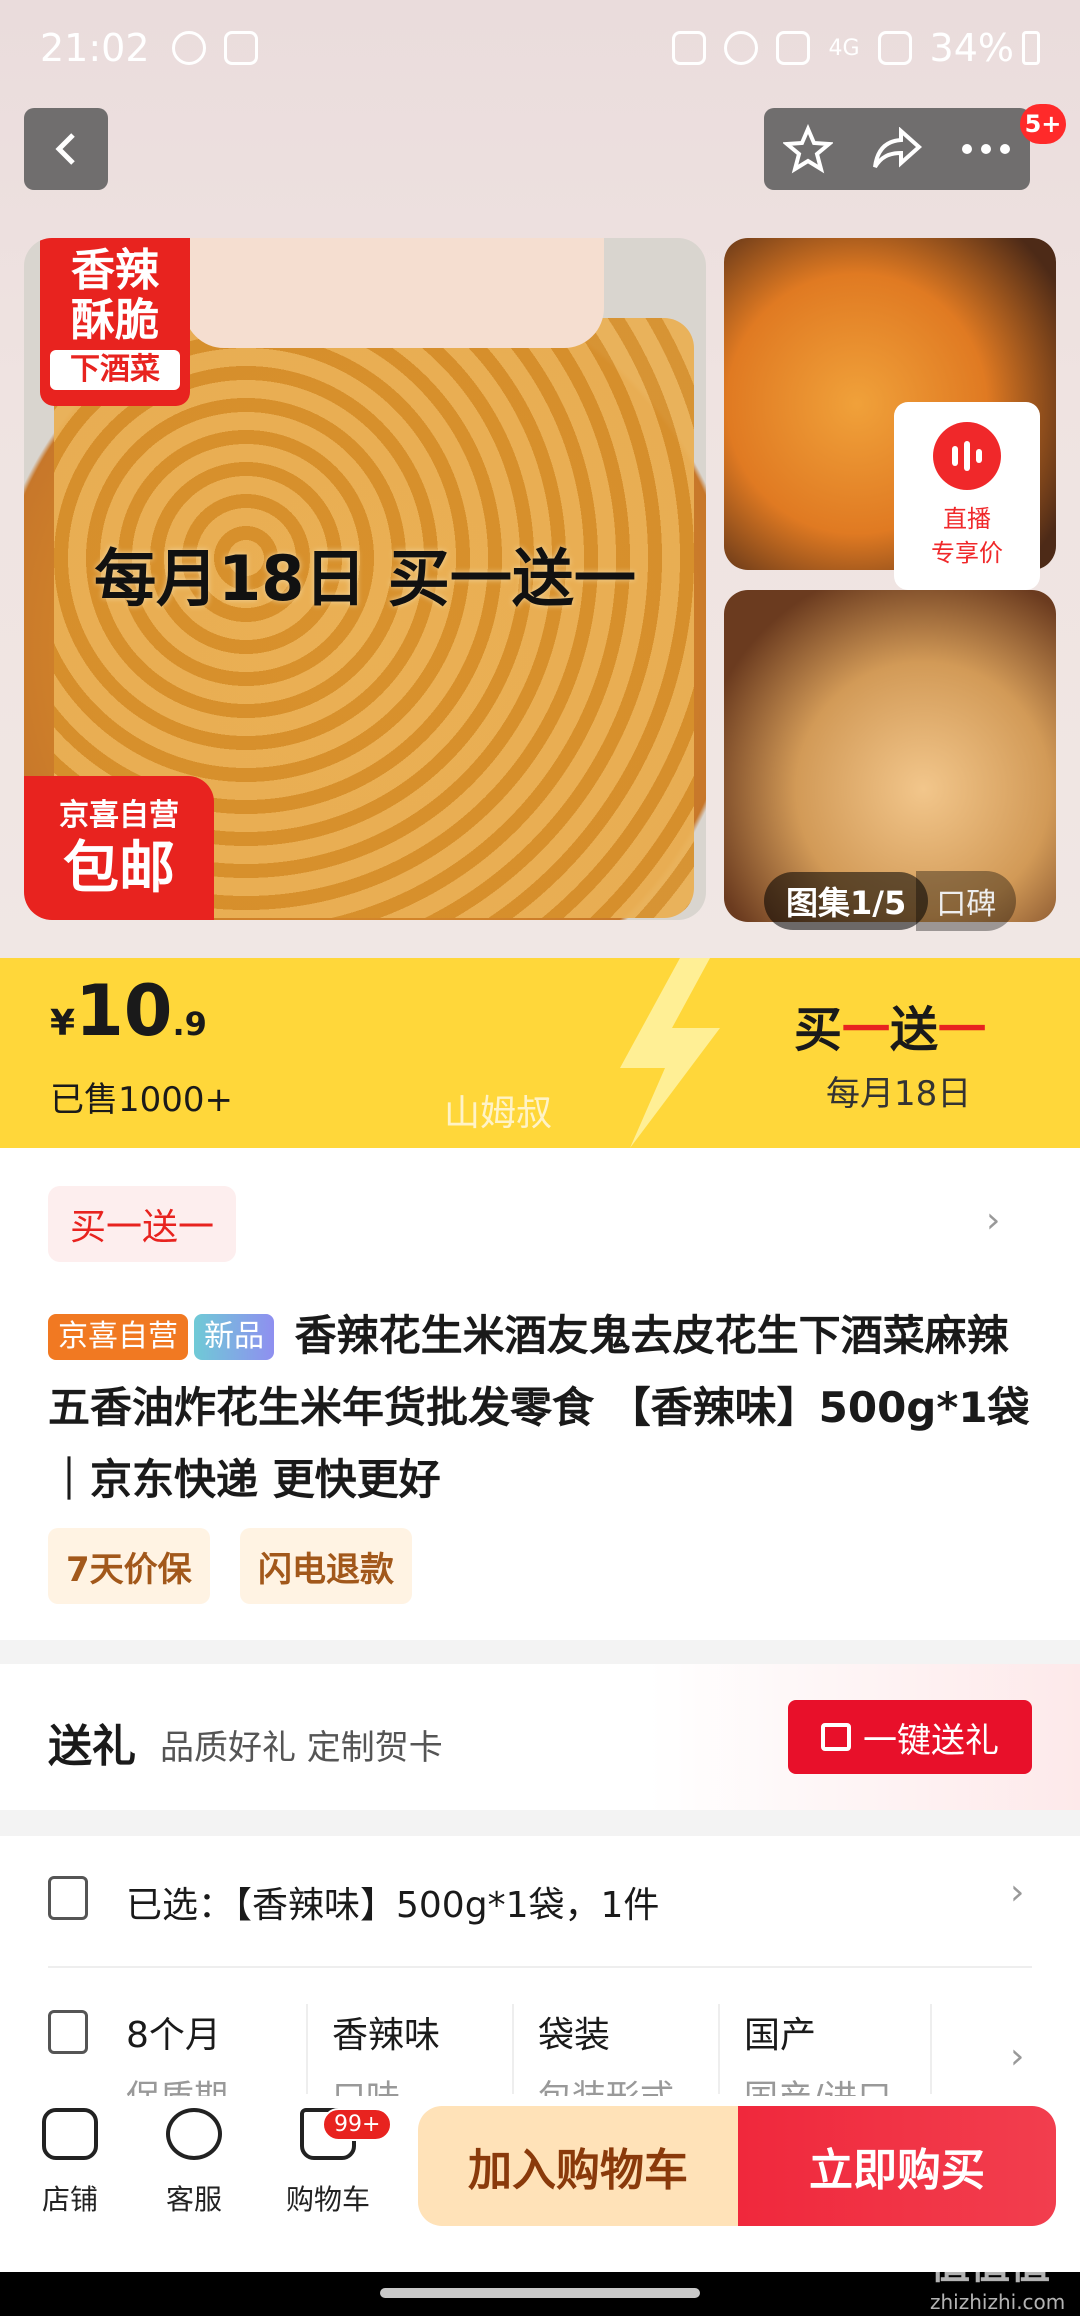  What do you see at coordinates (92, 1746) in the screenshot?
I see `gift-title: 送礼` at bounding box center [92, 1746].